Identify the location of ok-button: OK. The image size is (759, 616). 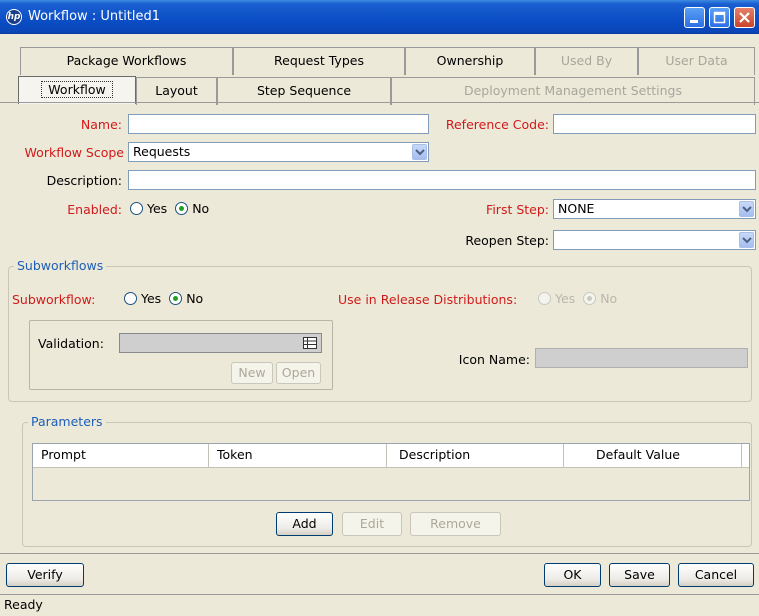
(572, 575).